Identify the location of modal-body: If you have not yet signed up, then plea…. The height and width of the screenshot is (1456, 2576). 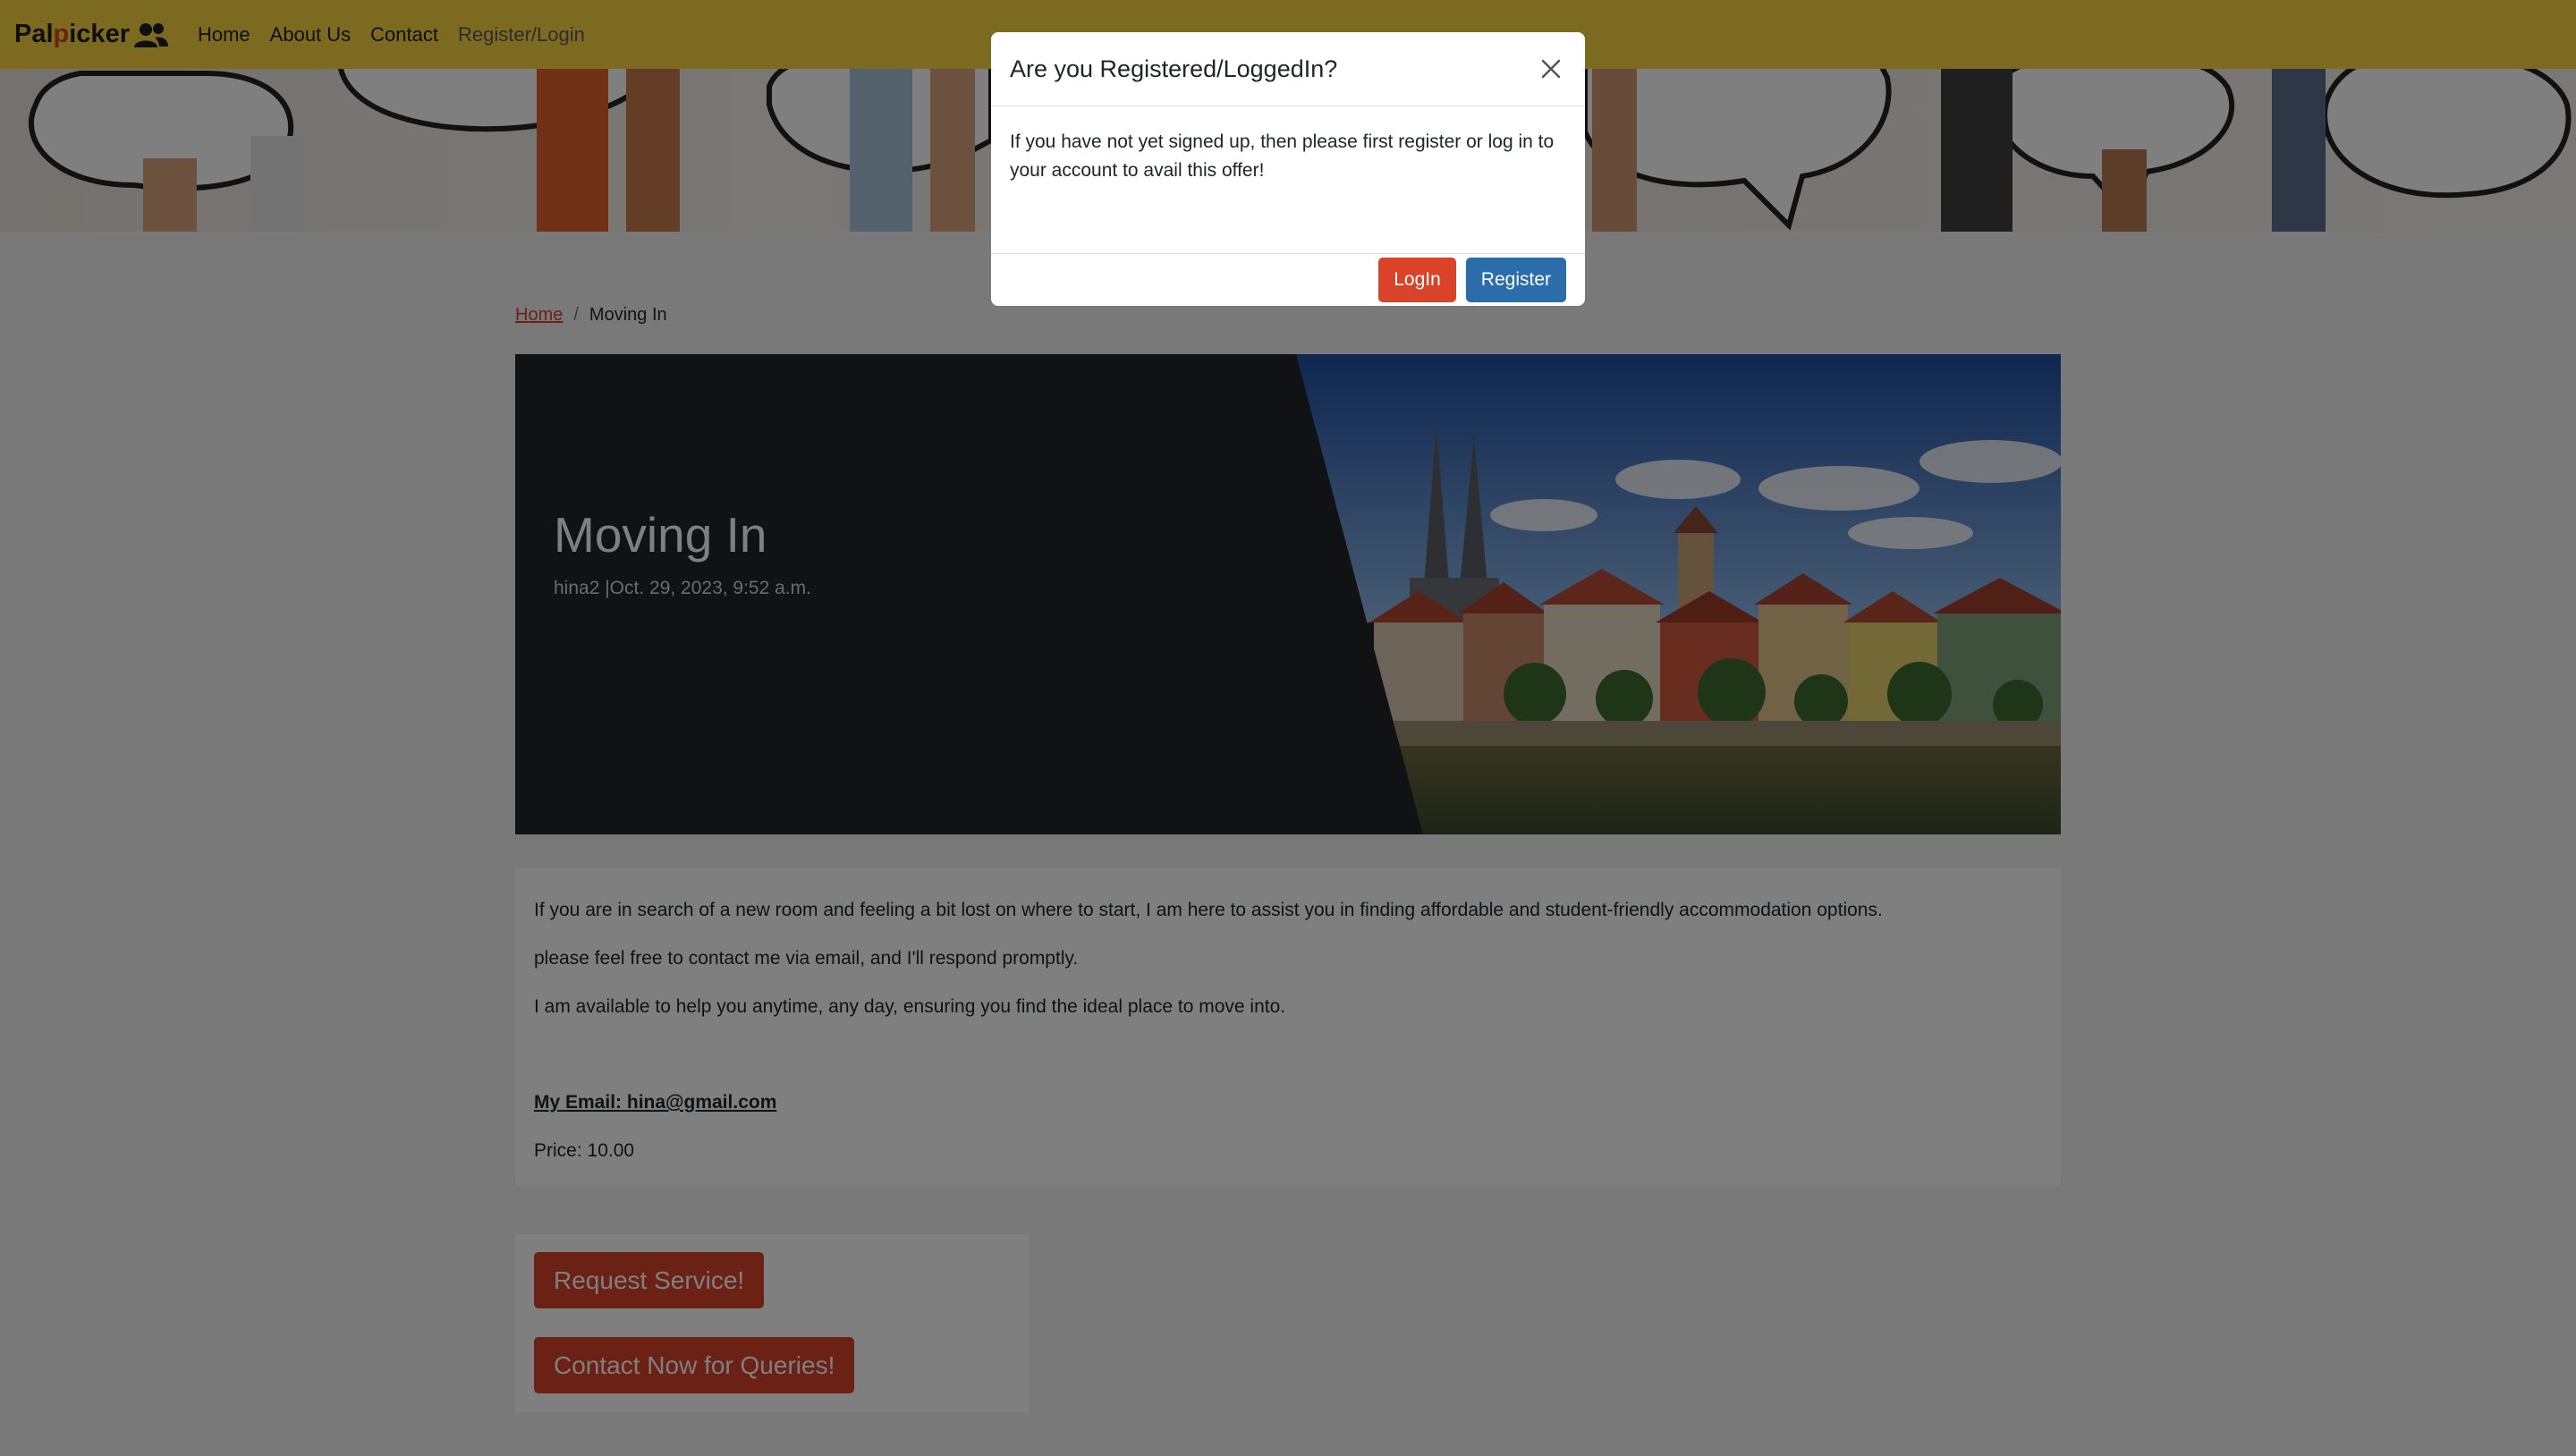
(1288, 180).